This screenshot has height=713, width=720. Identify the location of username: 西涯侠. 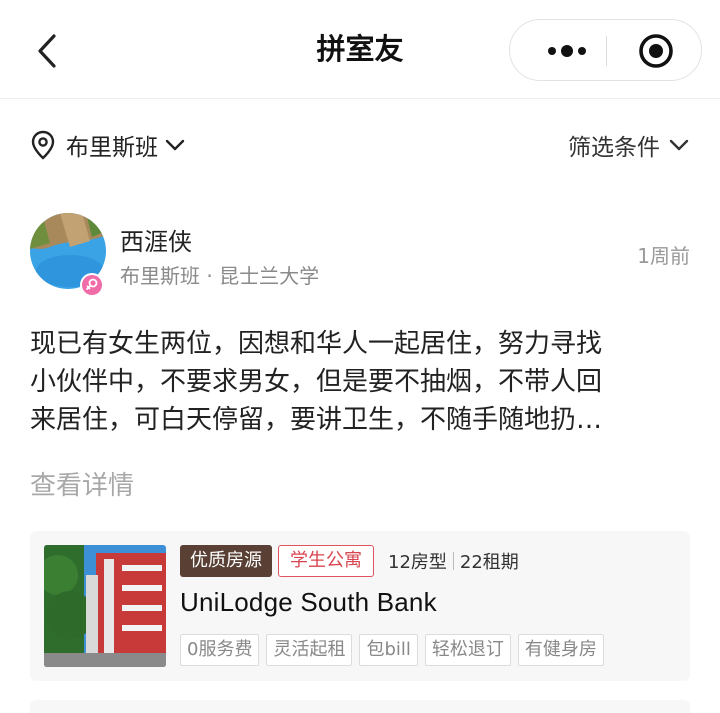
(156, 239).